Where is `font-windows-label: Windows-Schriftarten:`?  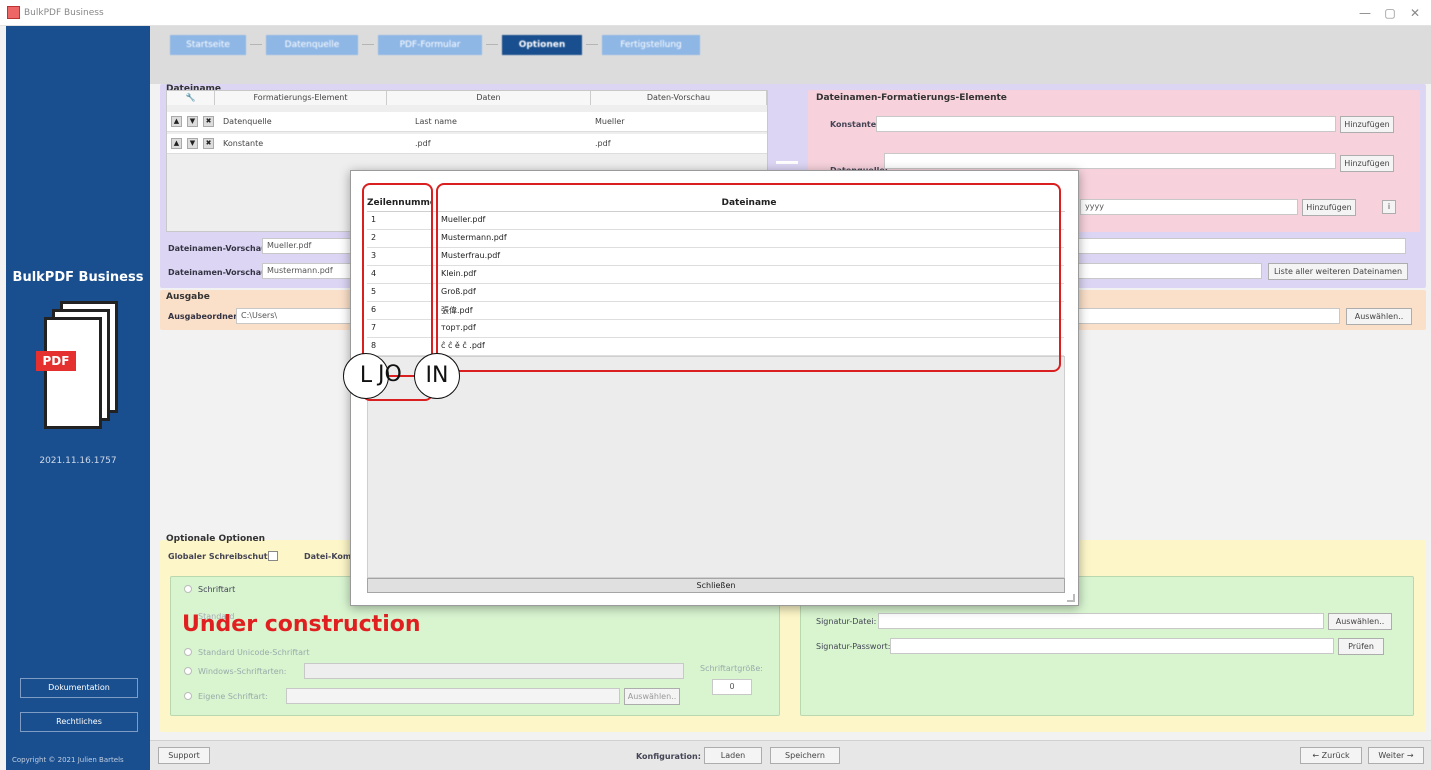
font-windows-label: Windows-Schriftarten: is located at coordinates (242, 671).